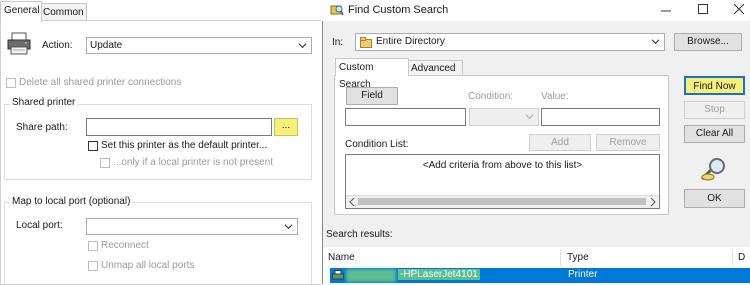  What do you see at coordinates (63, 12) in the screenshot?
I see `tab-common: Common` at bounding box center [63, 12].